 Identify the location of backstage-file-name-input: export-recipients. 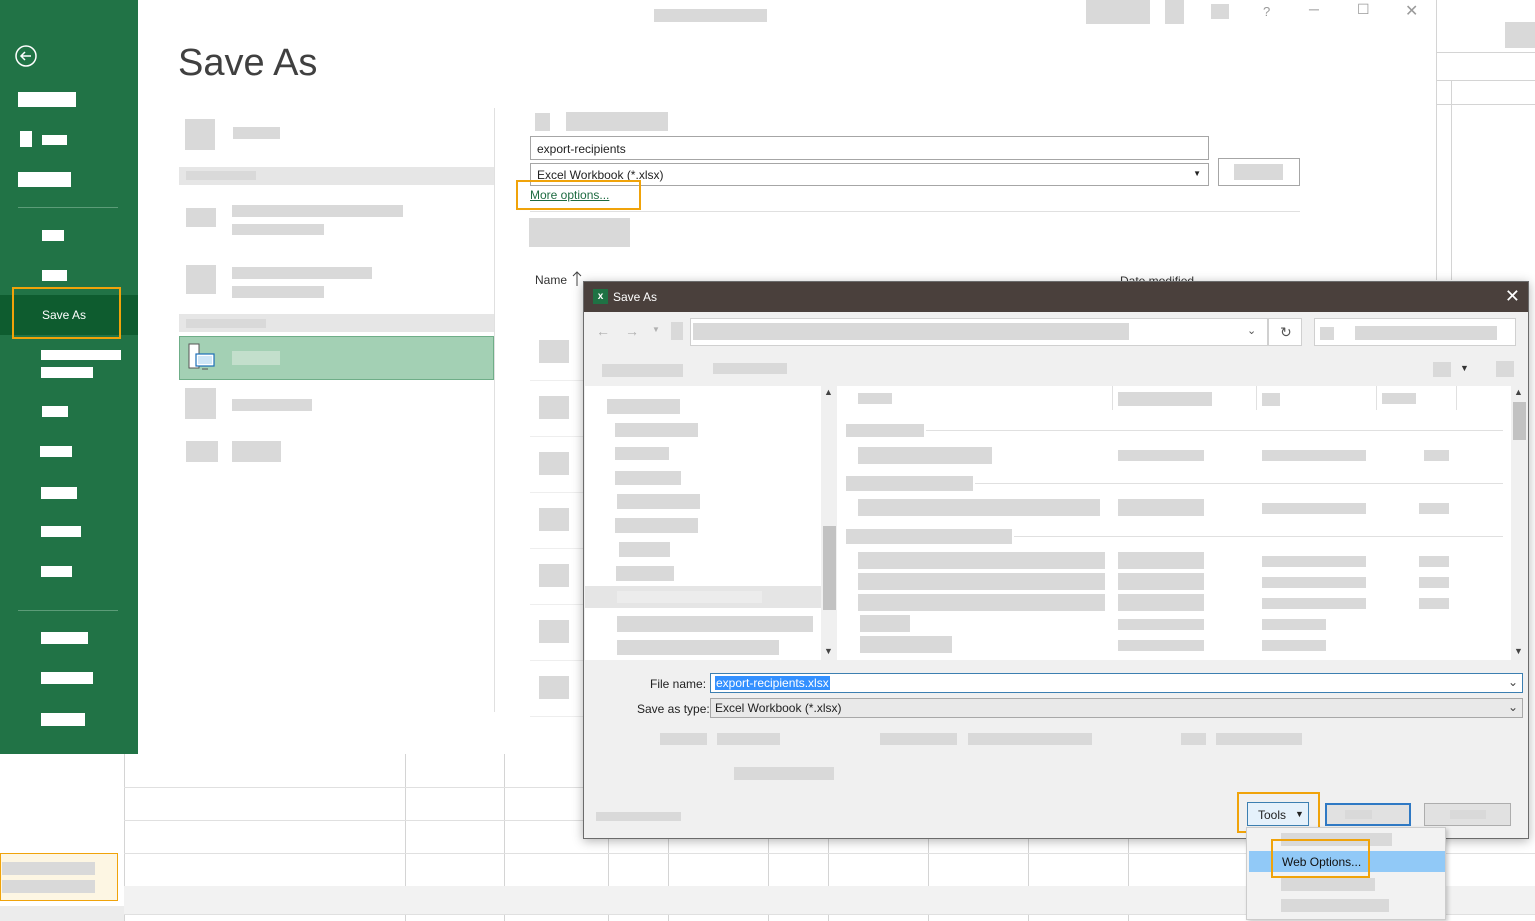
(869, 148).